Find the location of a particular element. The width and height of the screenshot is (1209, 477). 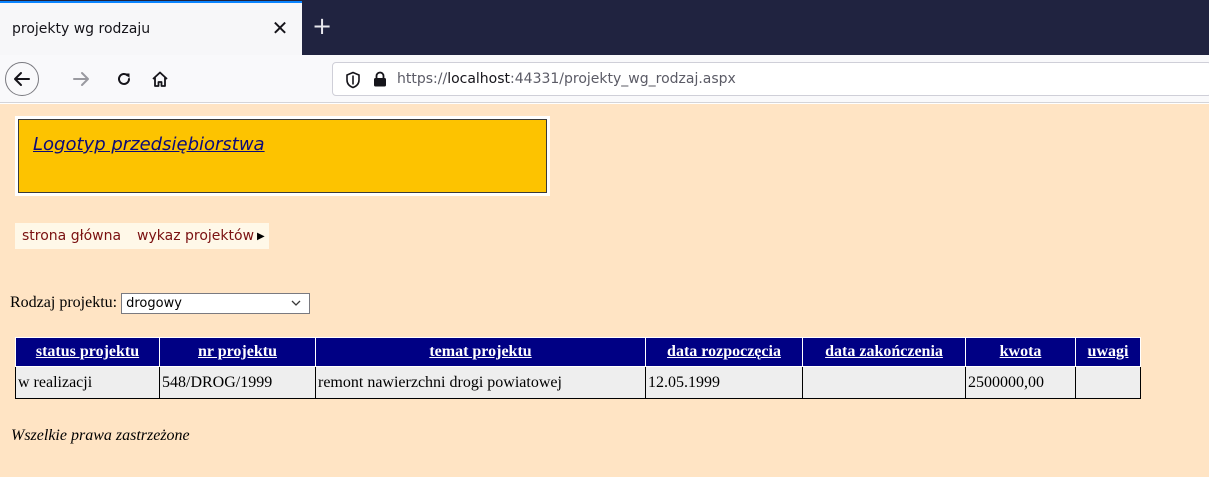

reload-button is located at coordinates (124, 79).